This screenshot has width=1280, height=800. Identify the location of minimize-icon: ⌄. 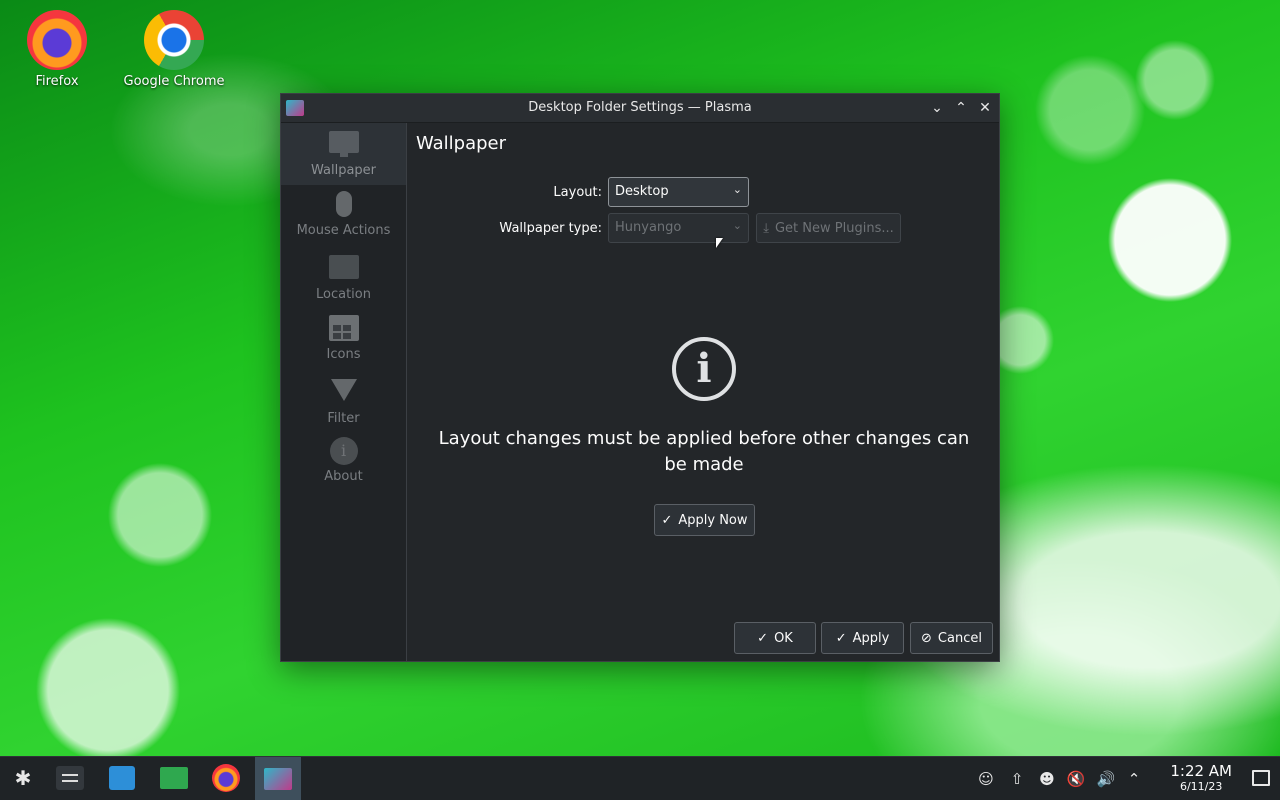
(937, 108).